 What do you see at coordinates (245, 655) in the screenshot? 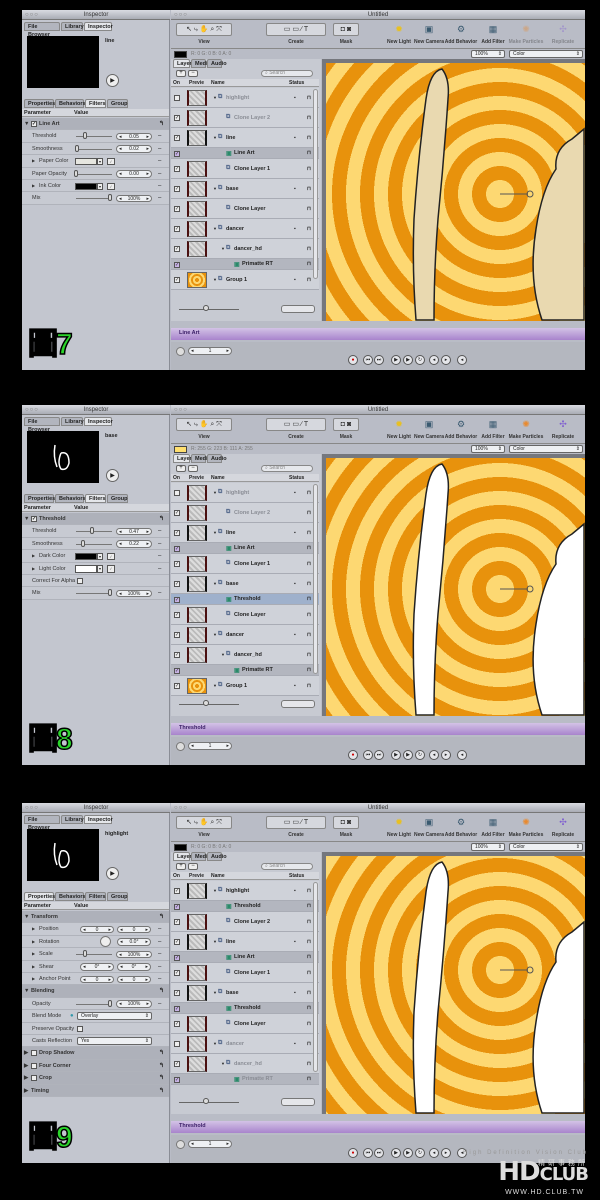
I see `layer-row-dancer-hd: ✓ ▼ ⧉ dancer_hd ⊓` at bounding box center [245, 655].